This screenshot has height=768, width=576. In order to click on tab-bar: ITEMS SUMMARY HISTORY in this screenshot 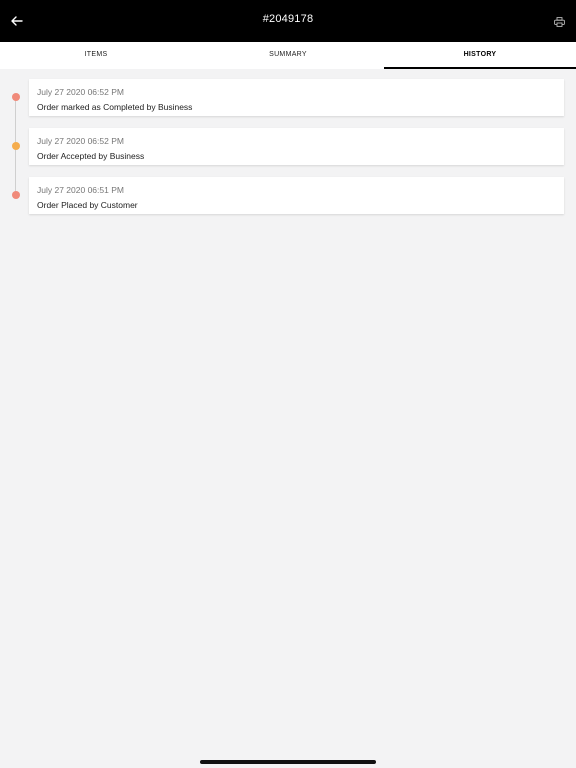, I will do `click(288, 55)`.